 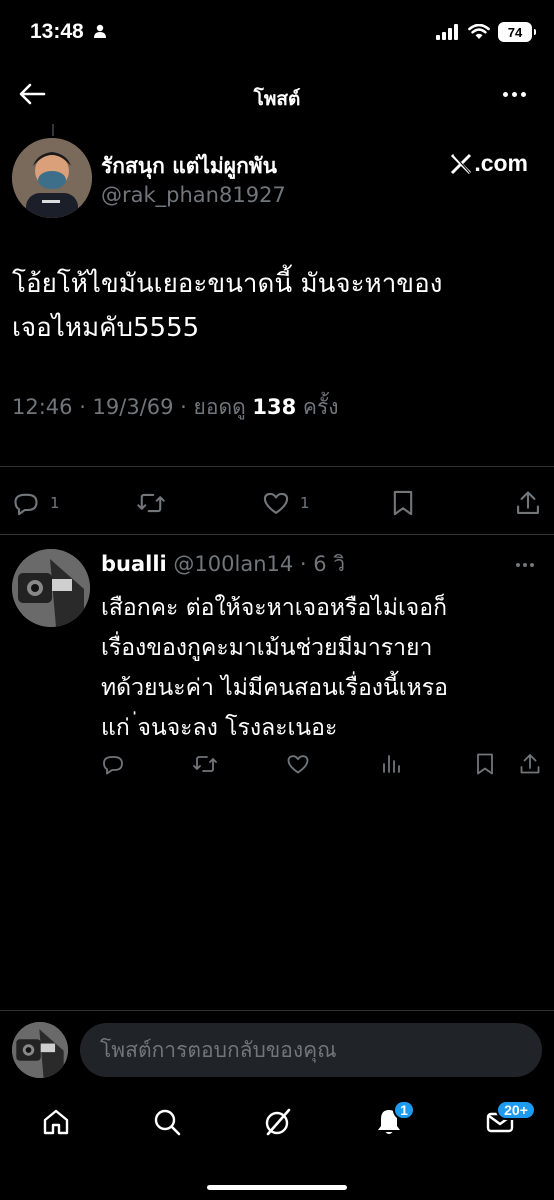 I want to click on bottom-nav: 1 20+, so click(x=277, y=1125).